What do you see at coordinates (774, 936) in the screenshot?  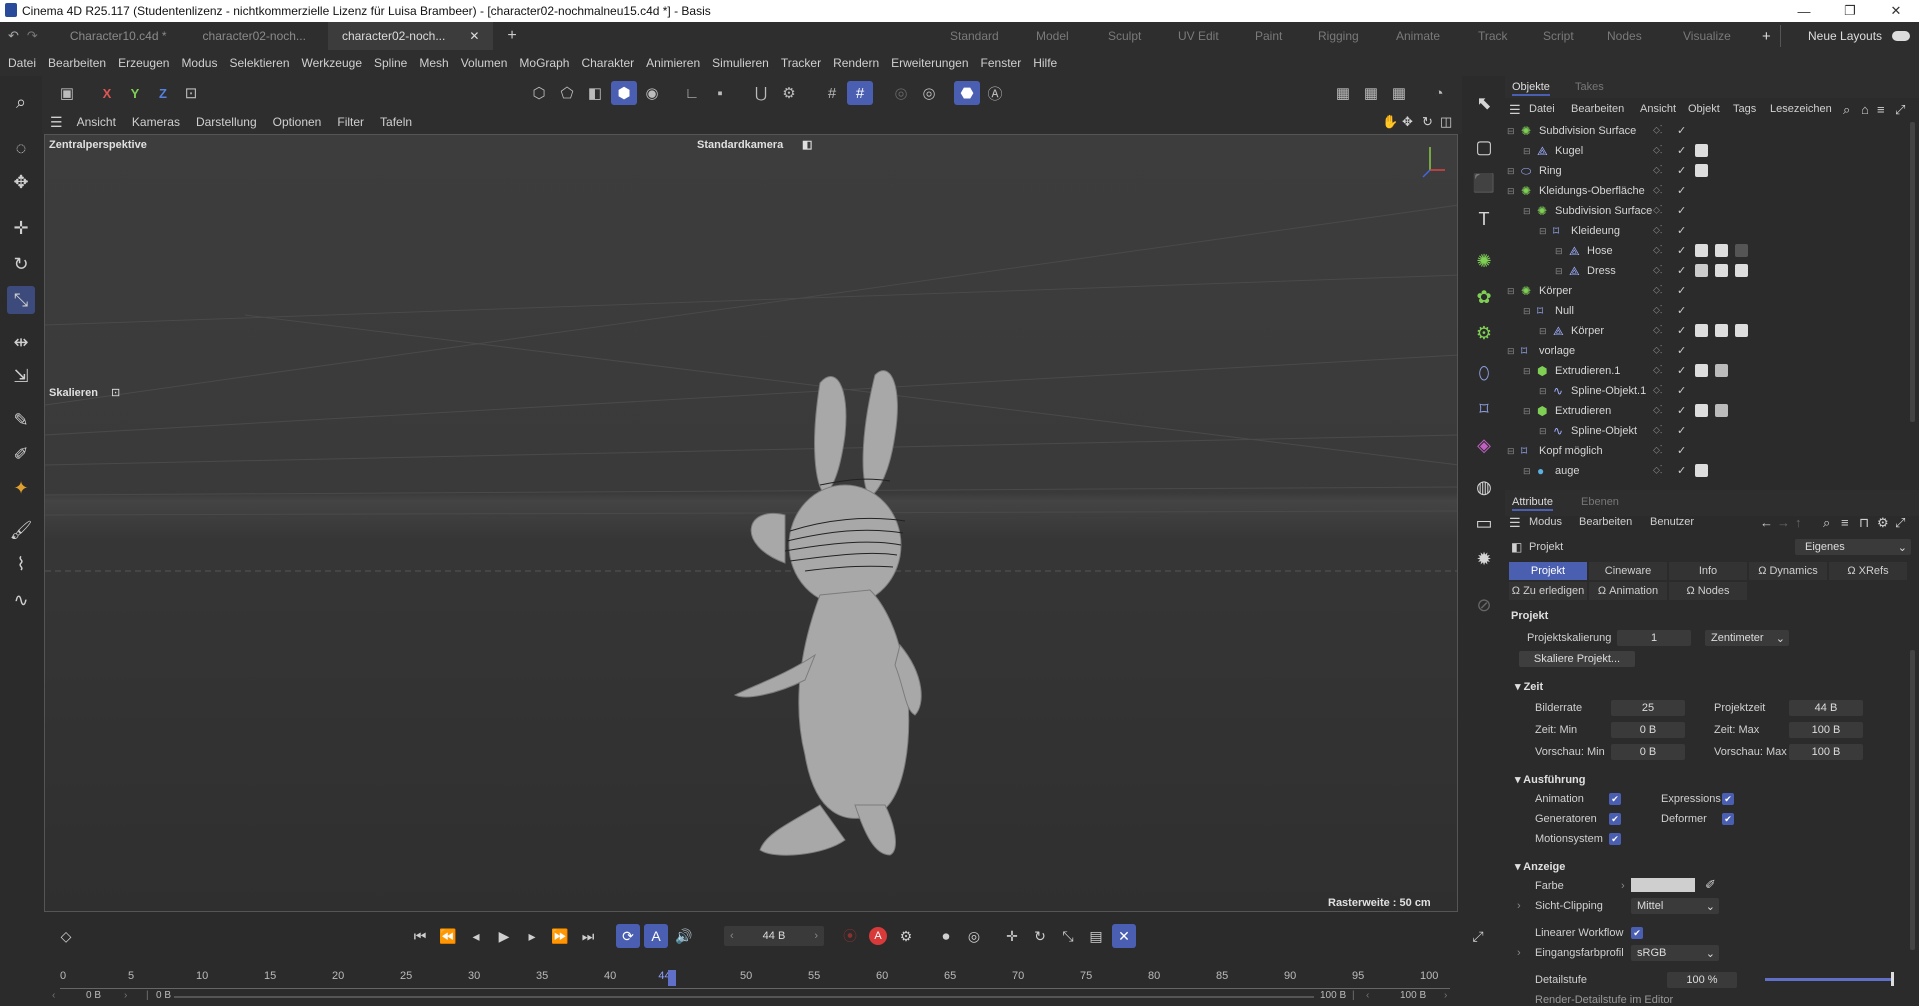 I see `current-frame-field: ‹ 44 B ›` at bounding box center [774, 936].